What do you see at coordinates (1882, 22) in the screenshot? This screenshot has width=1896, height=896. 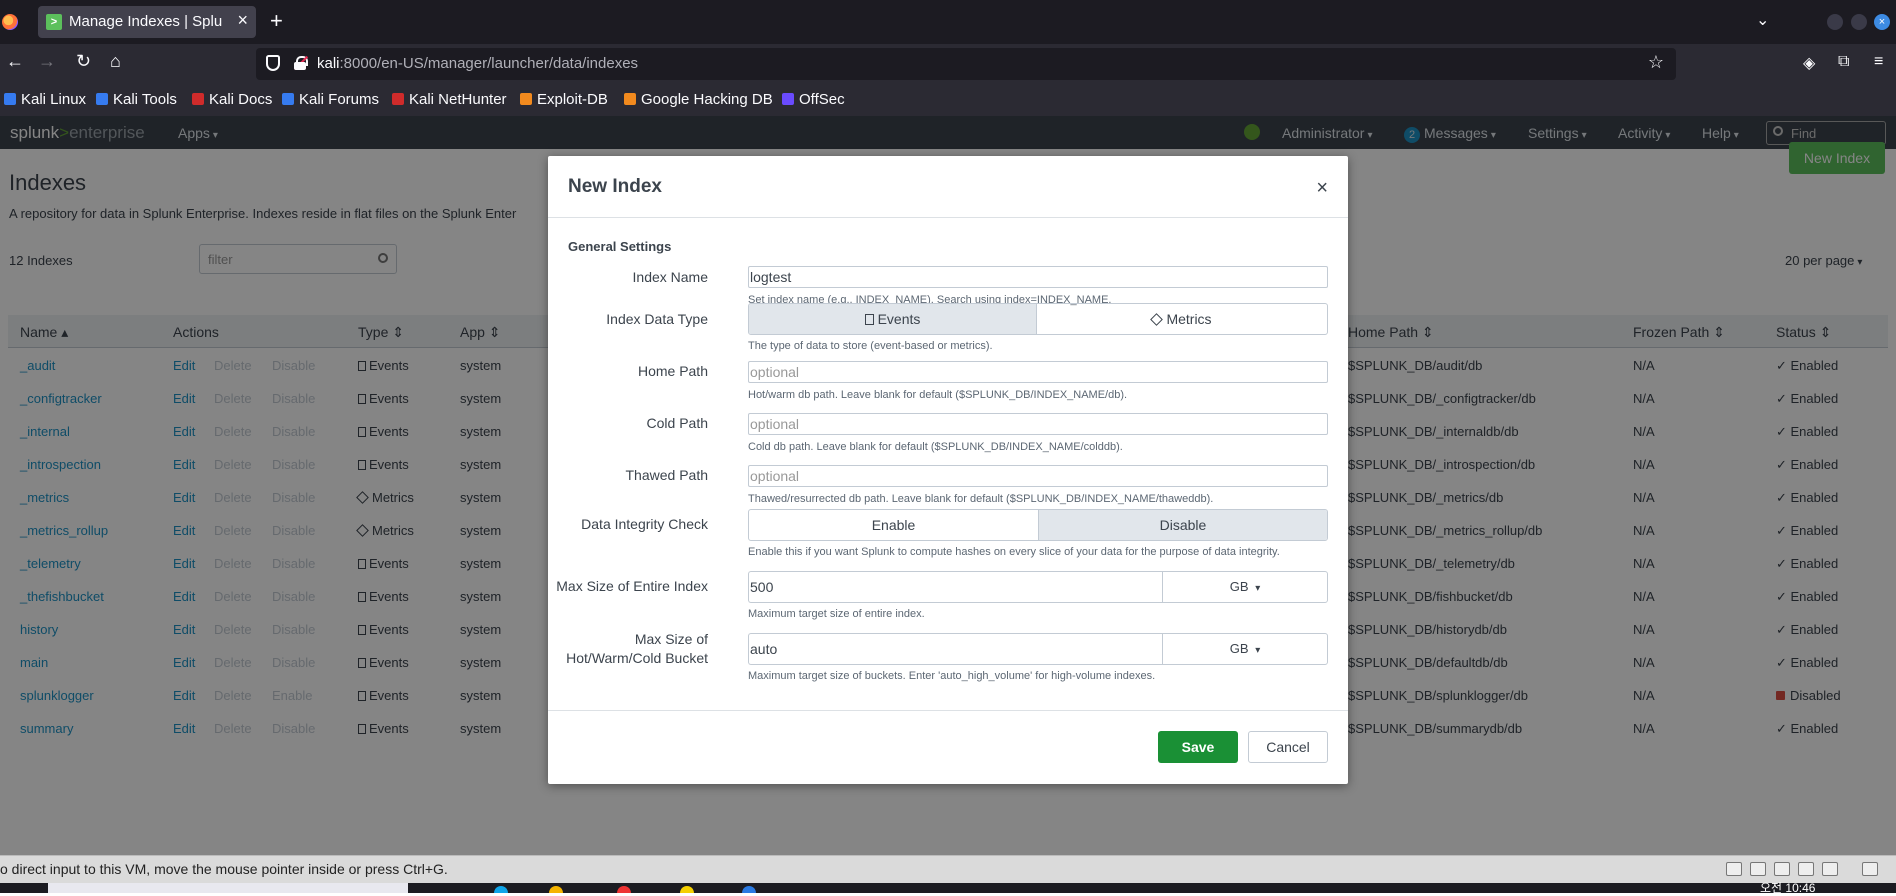 I see `window-close-icon: ×` at bounding box center [1882, 22].